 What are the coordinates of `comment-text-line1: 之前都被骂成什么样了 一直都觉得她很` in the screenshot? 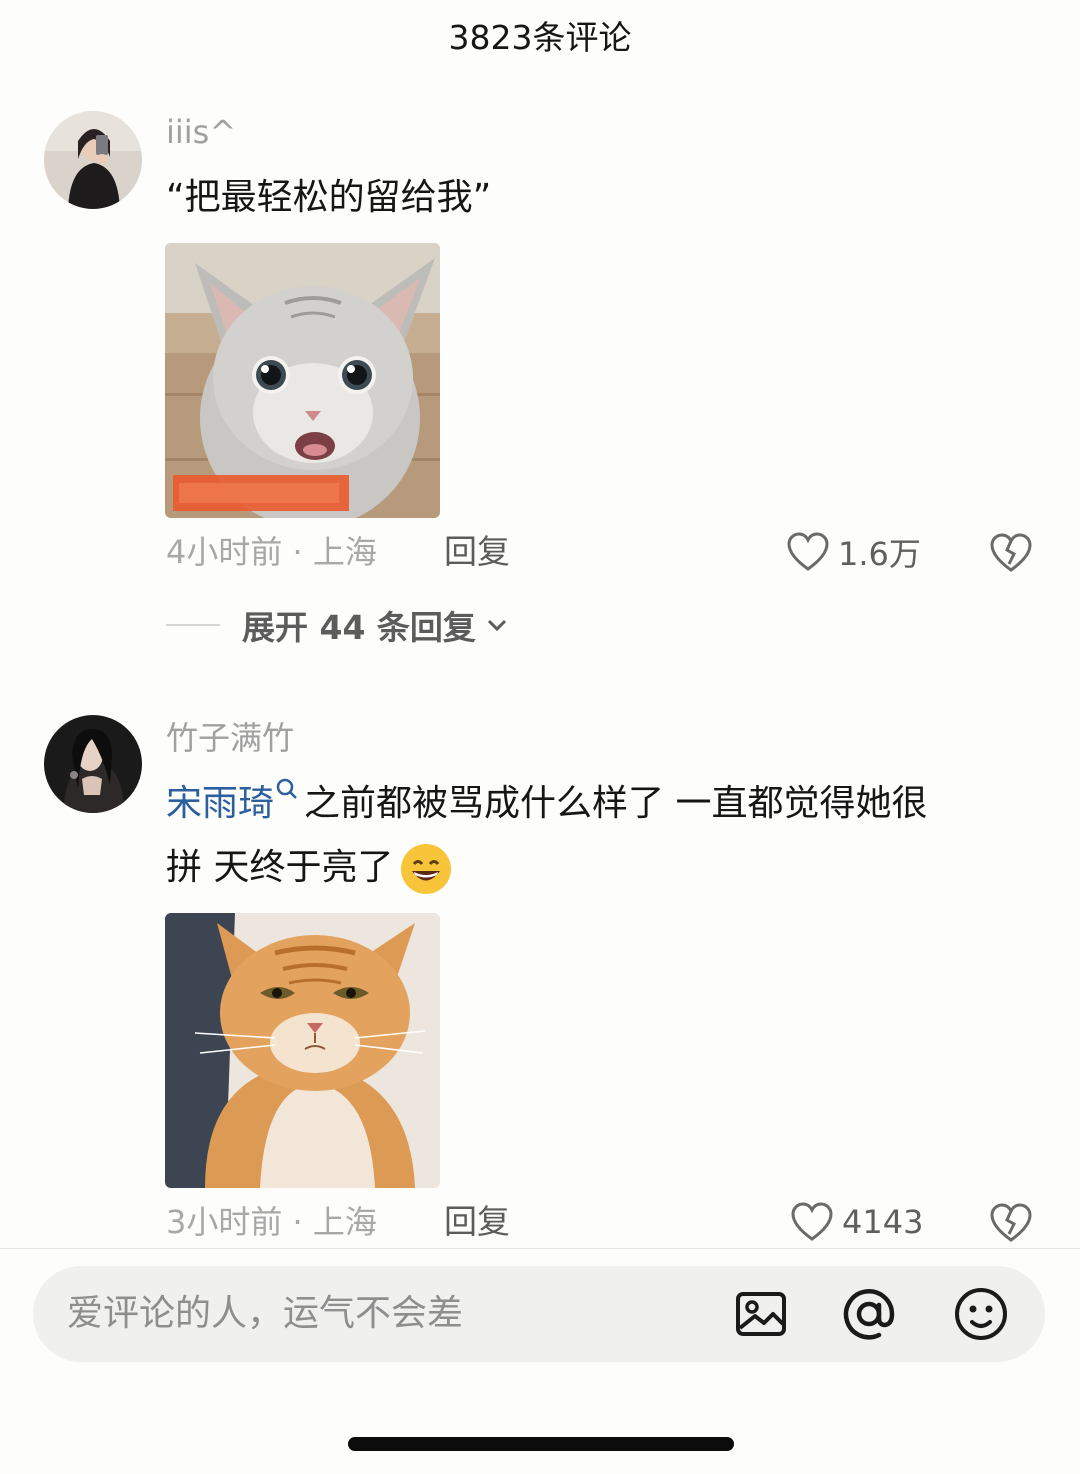 It's located at (616, 803).